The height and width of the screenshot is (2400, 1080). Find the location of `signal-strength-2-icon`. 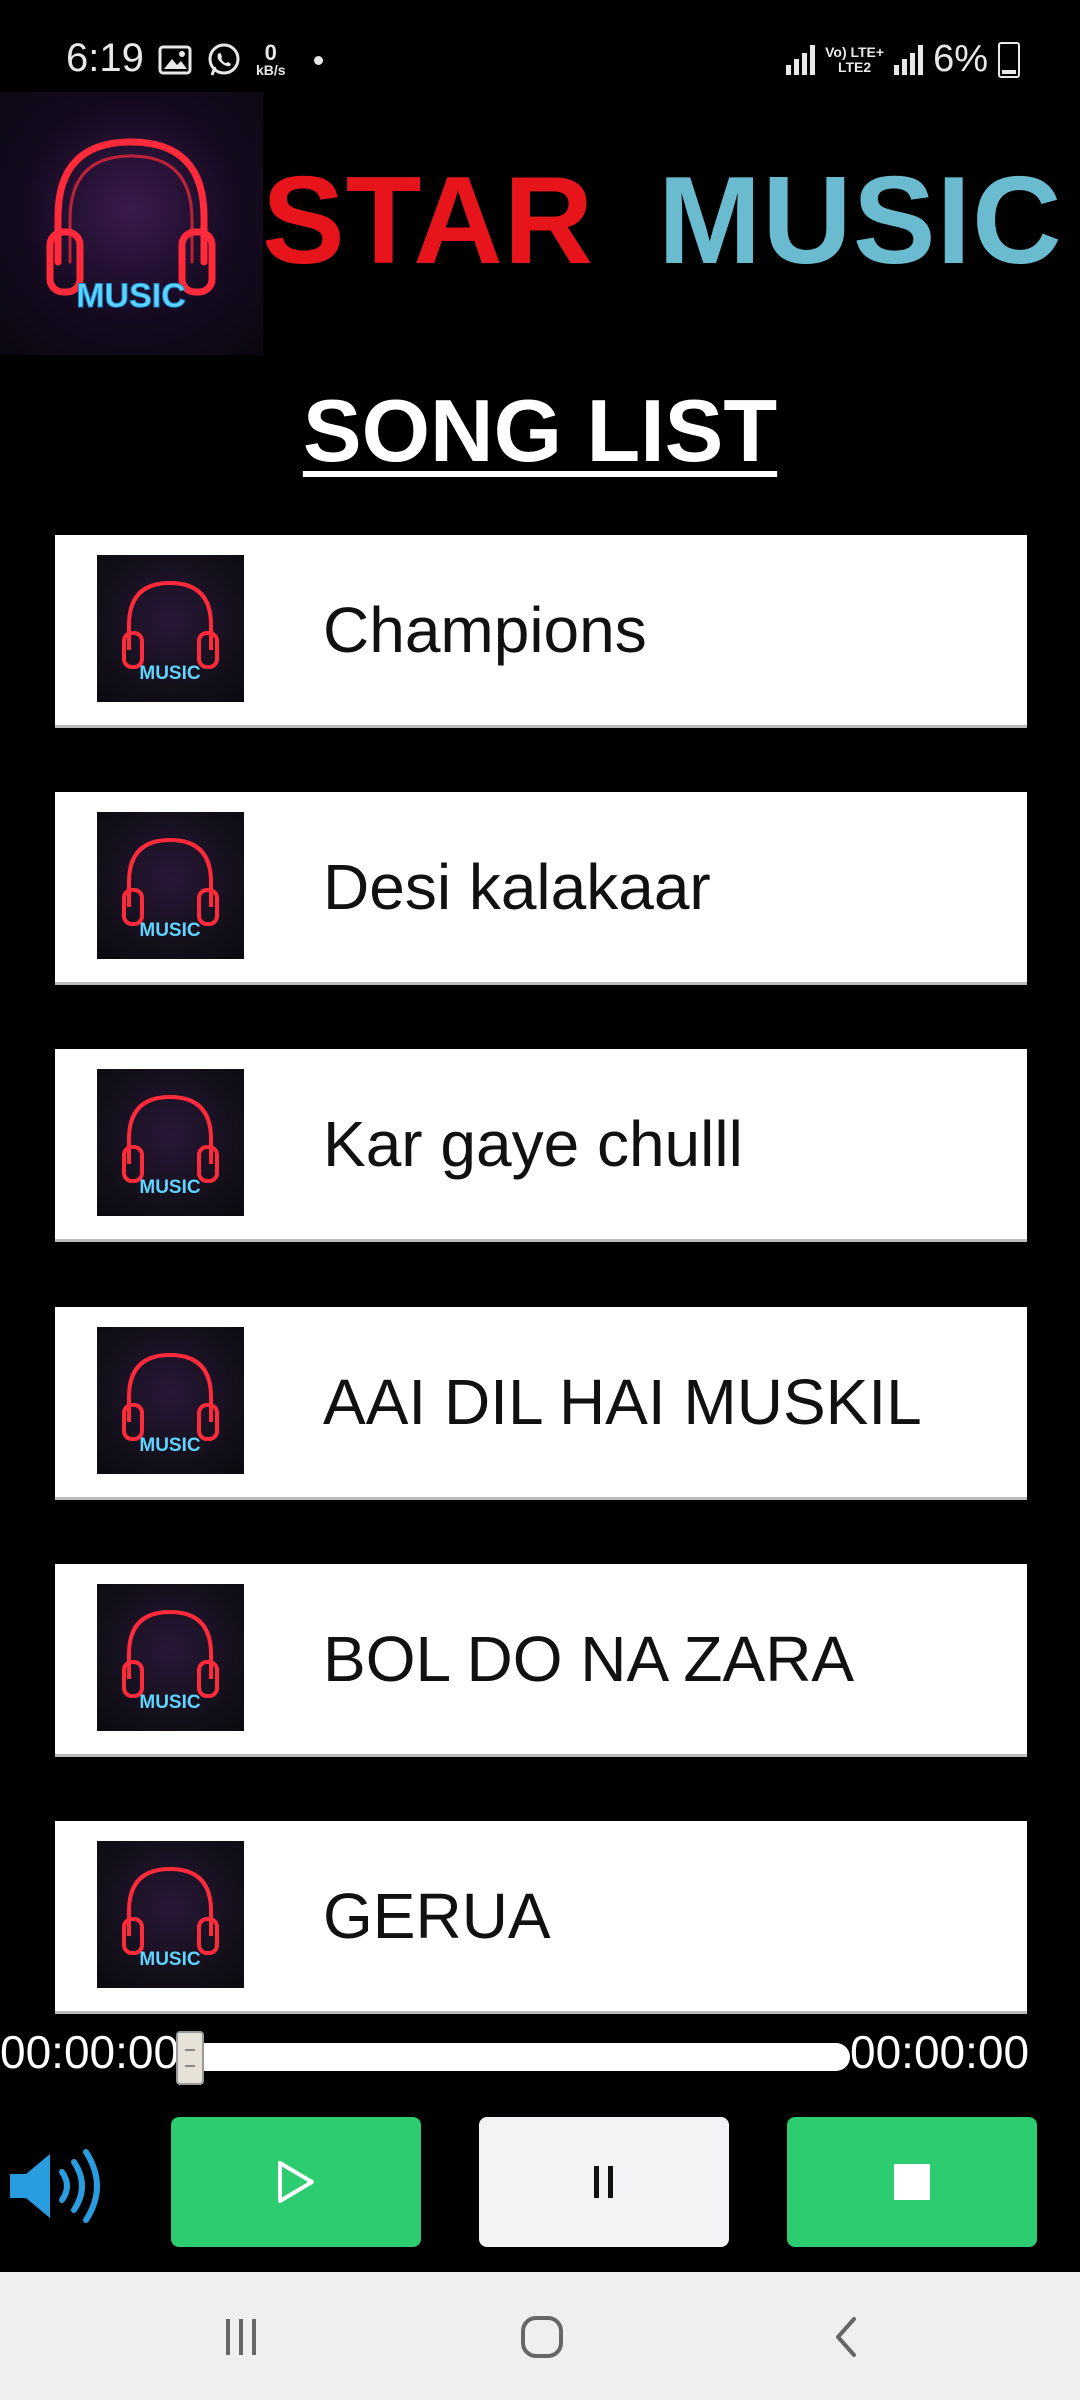

signal-strength-2-icon is located at coordinates (909, 59).